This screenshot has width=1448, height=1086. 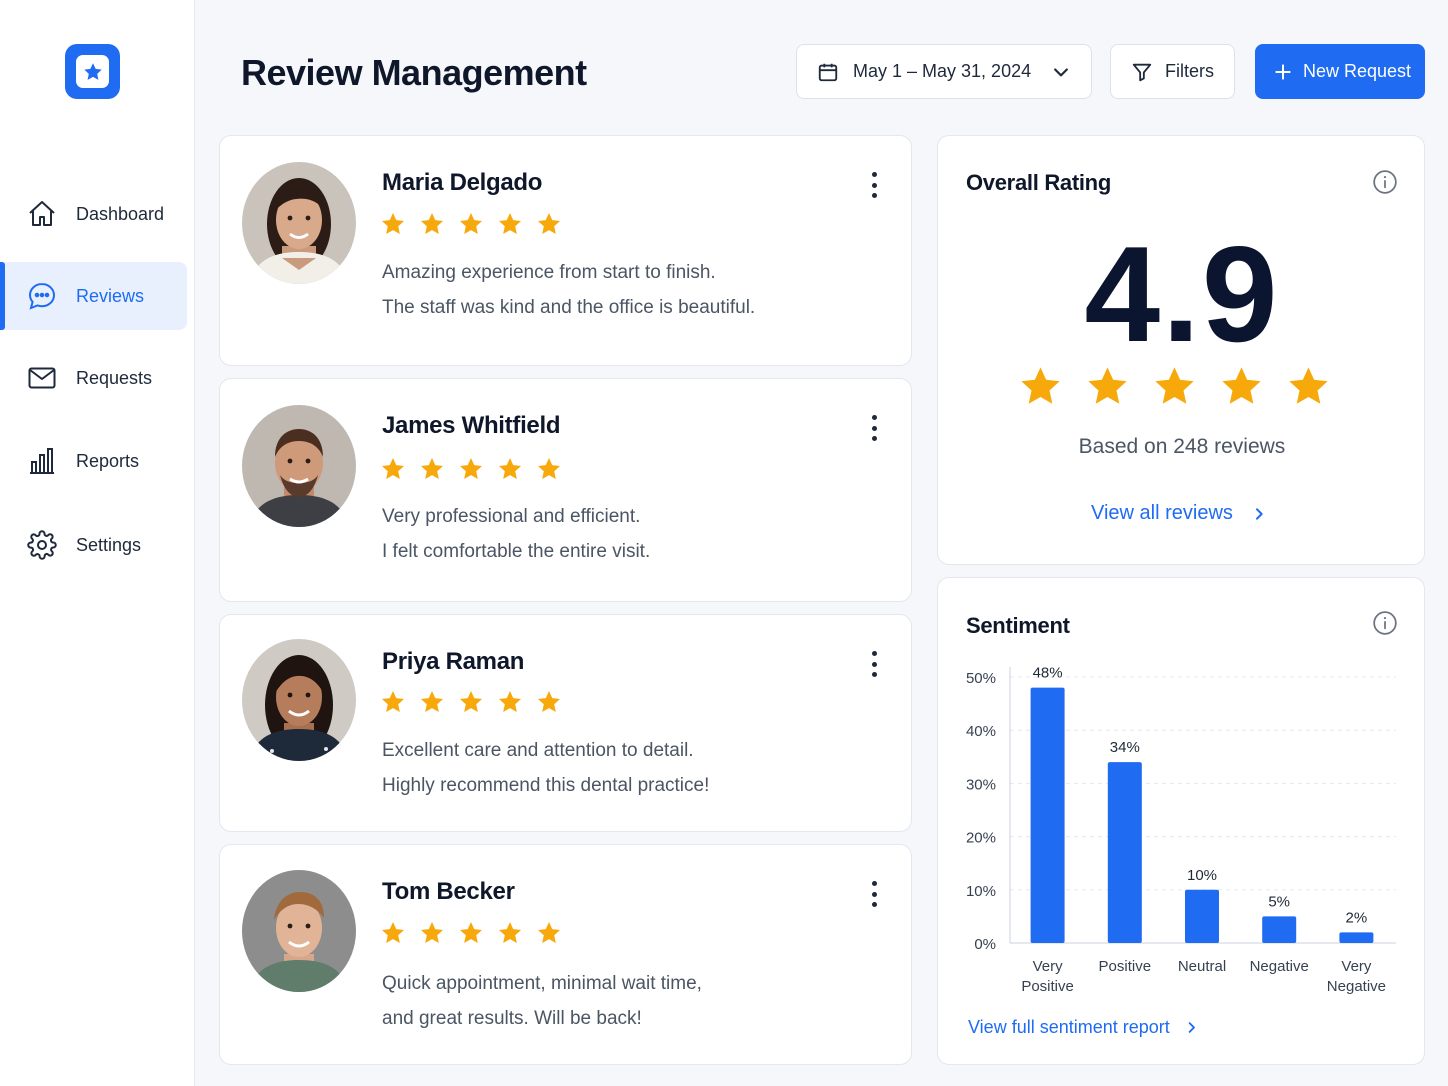 What do you see at coordinates (985, 944) in the screenshot?
I see `y-tick-label: 0%` at bounding box center [985, 944].